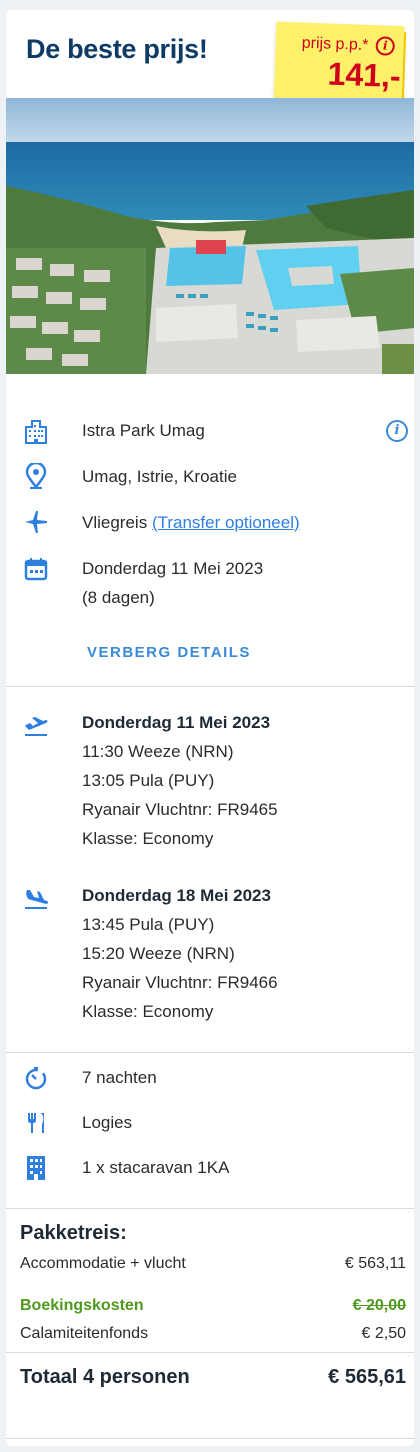  I want to click on nights-text: 7 nachten, so click(119, 1077).